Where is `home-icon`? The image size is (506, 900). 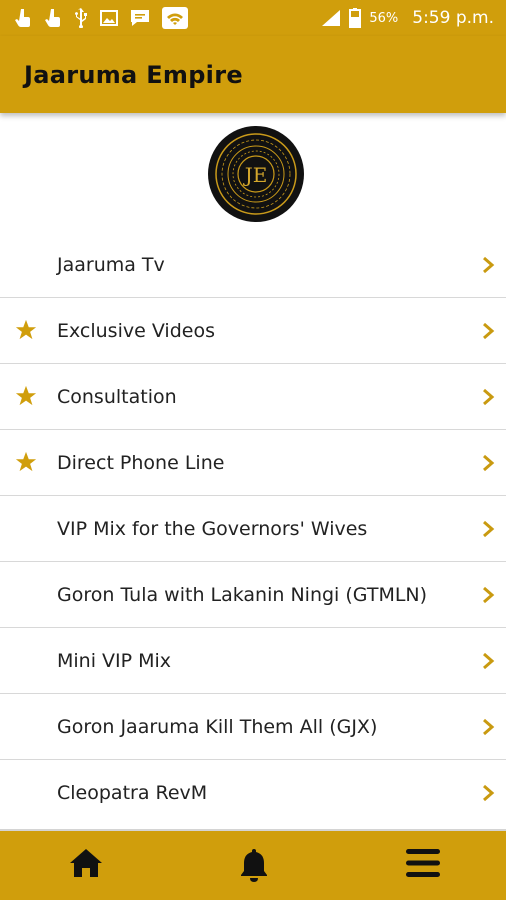
home-icon is located at coordinates (86, 863).